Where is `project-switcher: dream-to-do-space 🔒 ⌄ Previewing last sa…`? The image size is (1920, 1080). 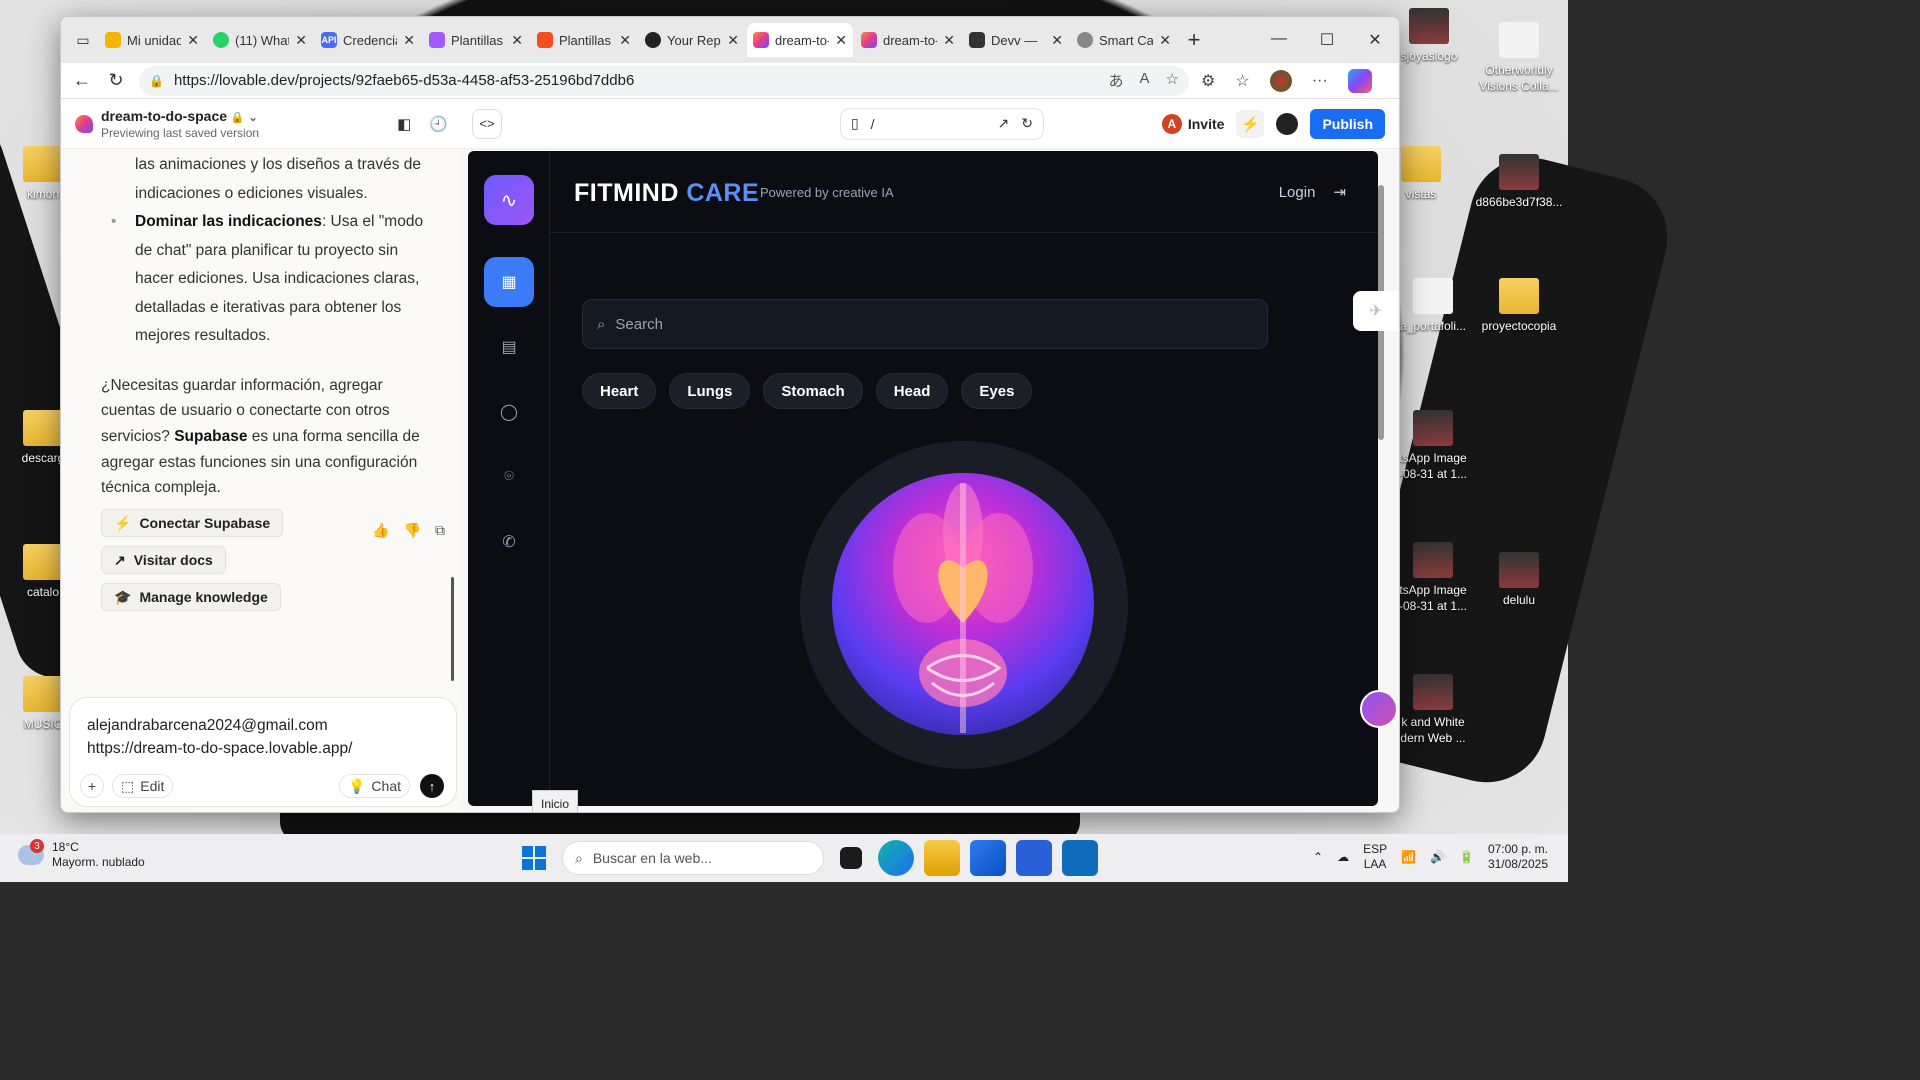
project-switcher: dream-to-do-space 🔒 ⌄ Previewing last sa… is located at coordinates (180, 124).